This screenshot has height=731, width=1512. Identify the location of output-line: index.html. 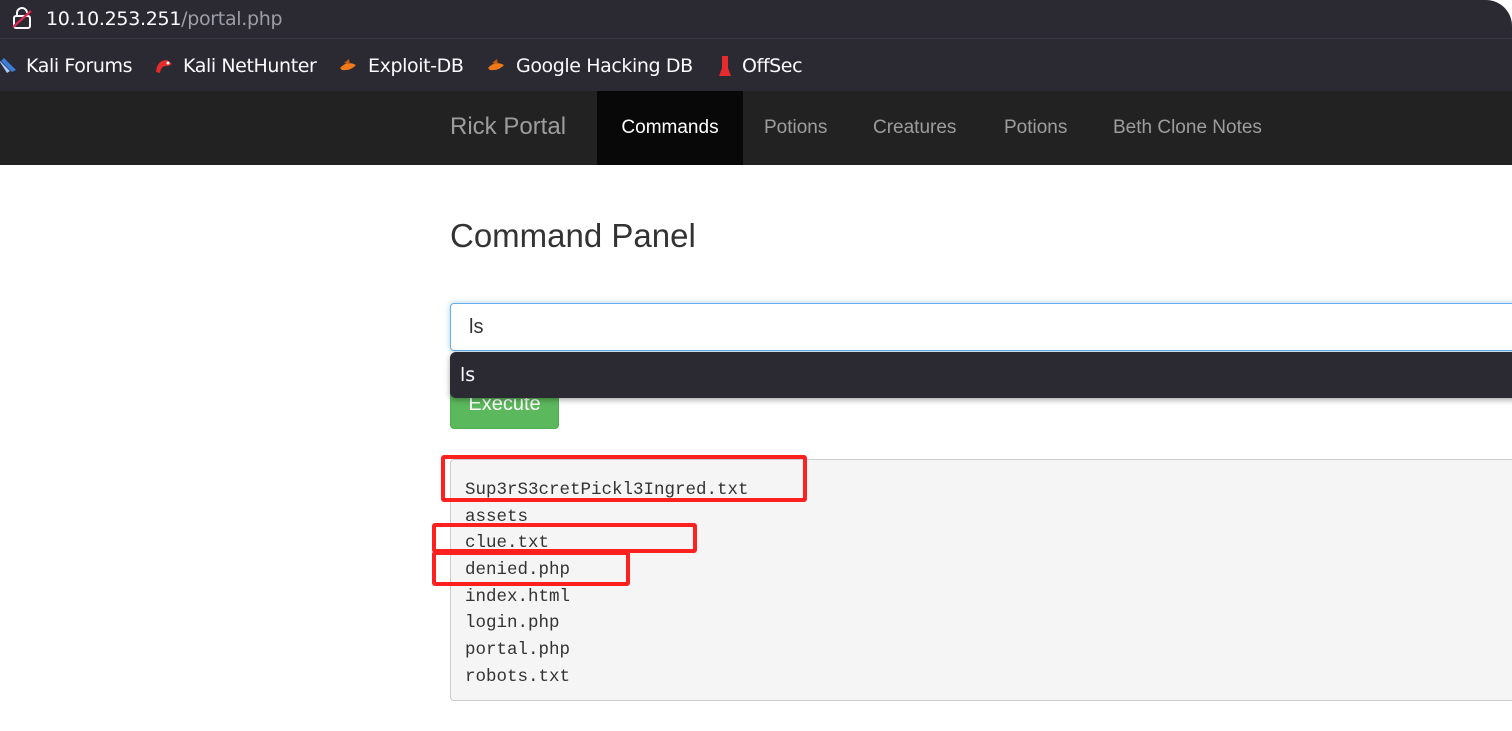
(518, 596).